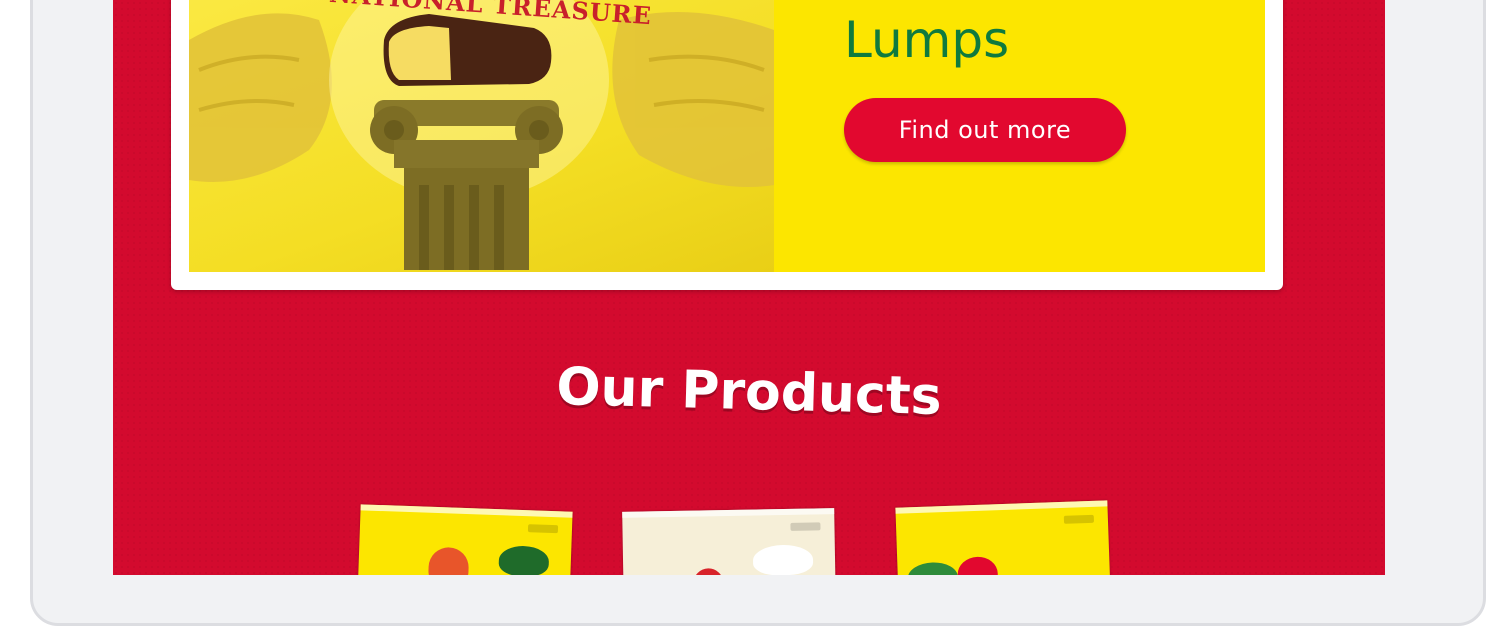 The width and height of the screenshot is (1500, 626). Describe the element at coordinates (783, 559) in the screenshot. I see `cream-swirl-graphic` at that location.